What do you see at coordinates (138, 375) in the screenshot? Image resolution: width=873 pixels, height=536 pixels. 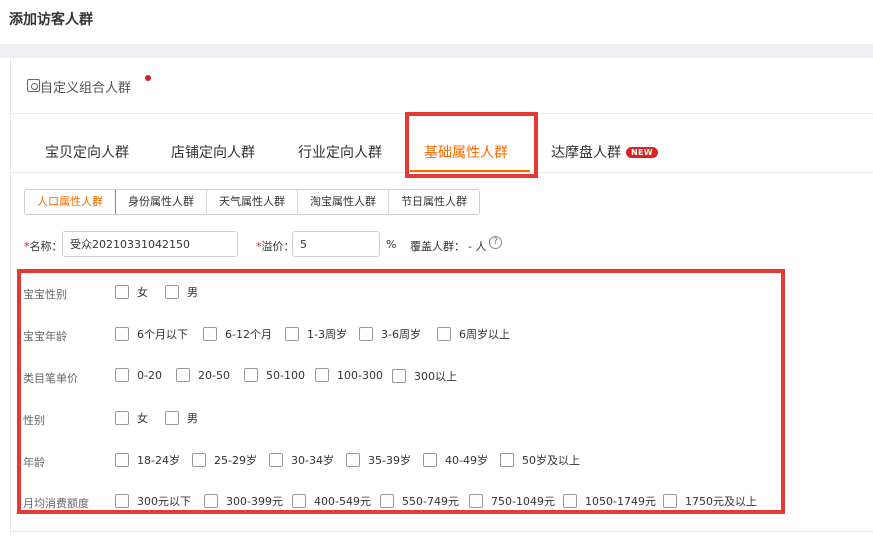 I see `checkbox-option: 0-20` at bounding box center [138, 375].